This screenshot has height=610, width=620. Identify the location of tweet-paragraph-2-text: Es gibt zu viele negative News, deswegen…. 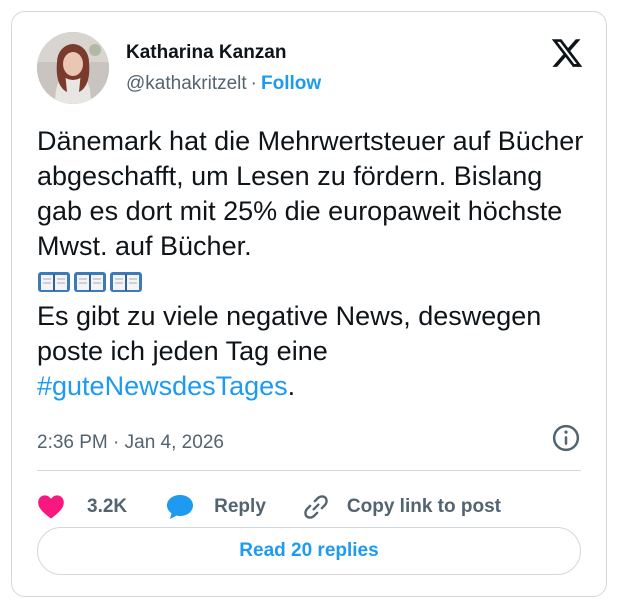
(289, 333).